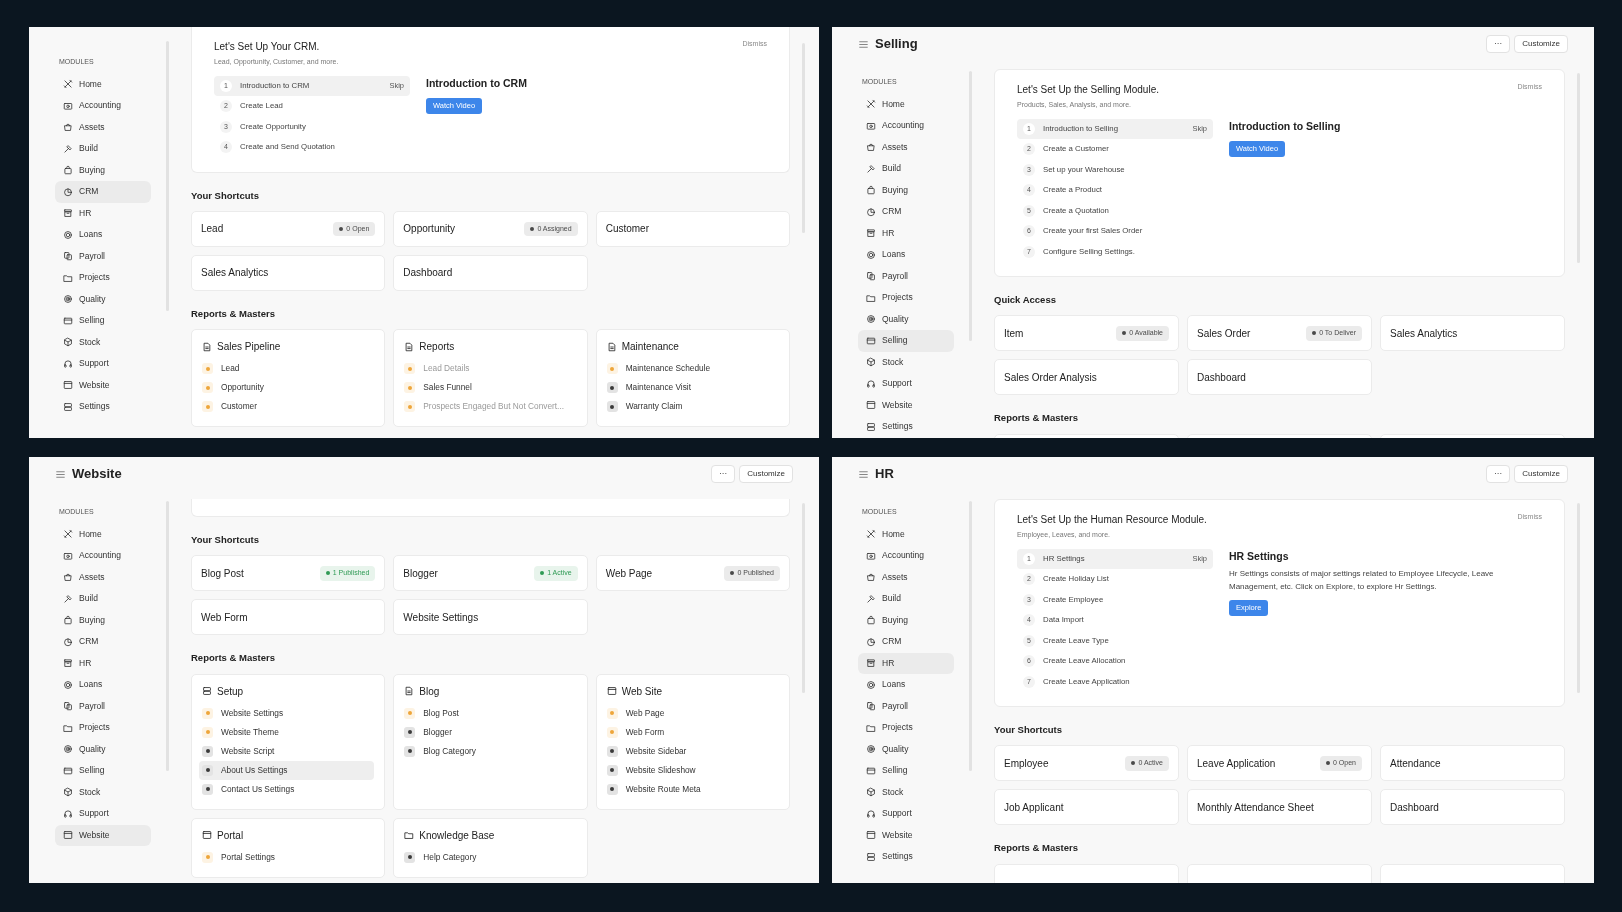 Image resolution: width=1622 pixels, height=912 pixels. Describe the element at coordinates (287, 789) in the screenshot. I see `report-link: Contact Us Settings` at that location.